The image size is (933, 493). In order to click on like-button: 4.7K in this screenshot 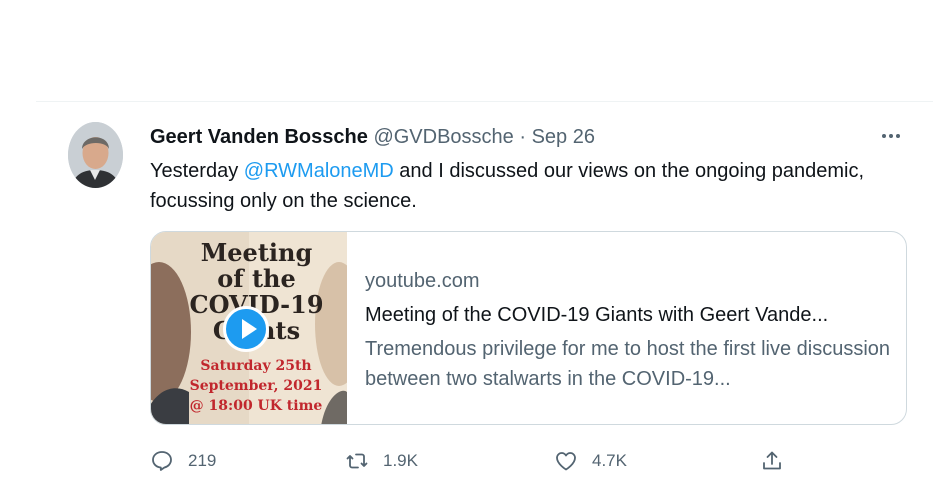, I will do `click(590, 461)`.